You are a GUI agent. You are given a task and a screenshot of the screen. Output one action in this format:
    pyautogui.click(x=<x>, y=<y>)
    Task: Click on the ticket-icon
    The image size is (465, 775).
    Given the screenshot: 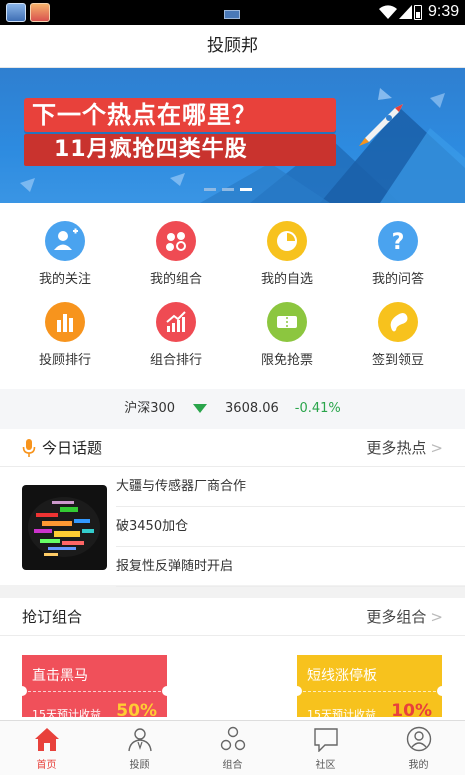 What is the action you would take?
    pyautogui.click(x=287, y=322)
    